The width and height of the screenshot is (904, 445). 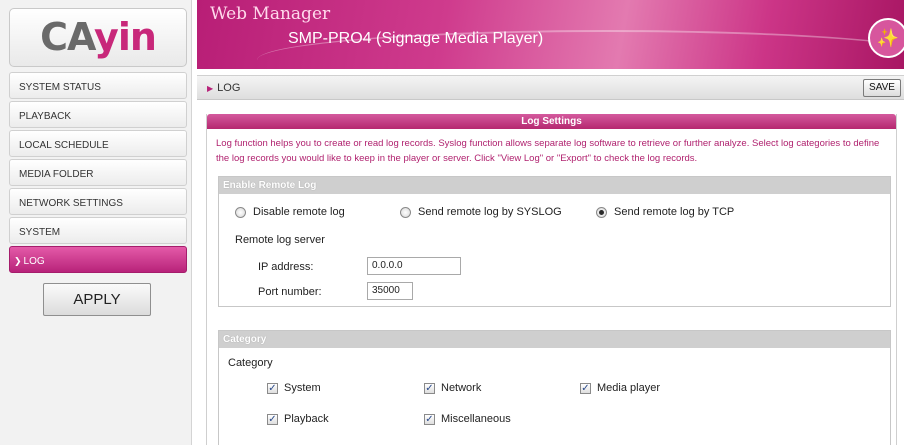 I want to click on checkbox-label: System, so click(x=302, y=388).